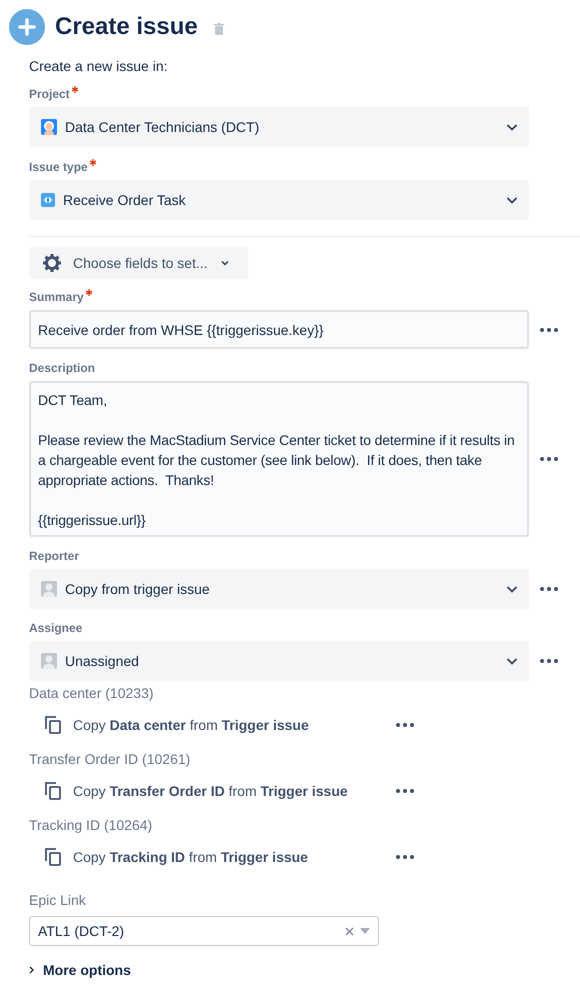  What do you see at coordinates (55, 628) in the screenshot?
I see `field-label: Assignee` at bounding box center [55, 628].